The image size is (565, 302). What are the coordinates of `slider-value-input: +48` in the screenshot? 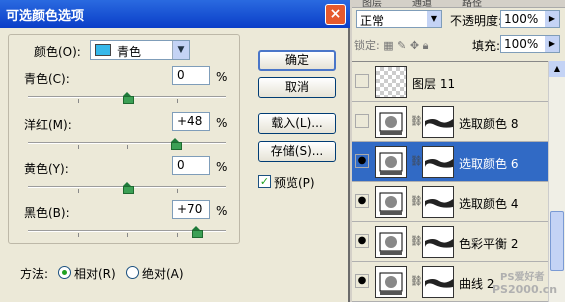 It's located at (191, 121).